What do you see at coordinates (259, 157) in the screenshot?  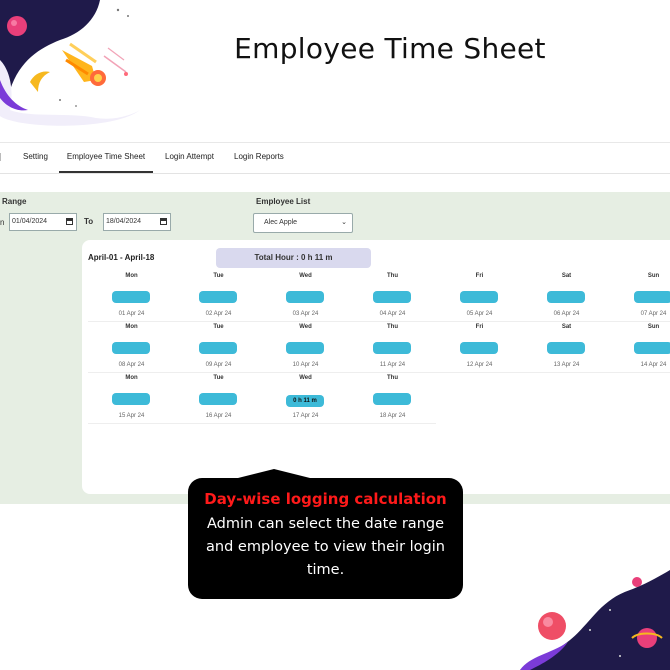 I see `tab-login-reports: Login Reports` at bounding box center [259, 157].